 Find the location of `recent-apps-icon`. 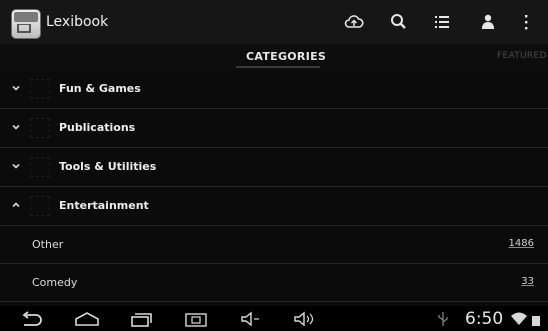

recent-apps-icon is located at coordinates (141, 319).